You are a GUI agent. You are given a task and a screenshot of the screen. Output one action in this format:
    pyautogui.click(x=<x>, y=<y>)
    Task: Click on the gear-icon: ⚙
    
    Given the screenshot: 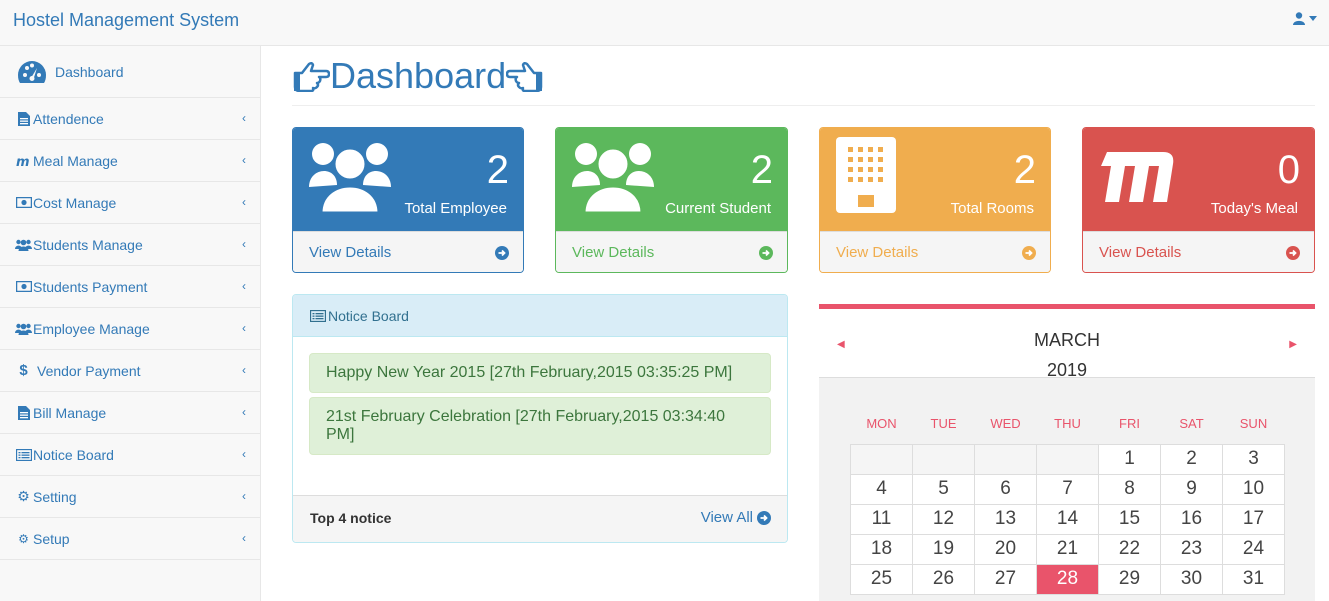 What is the action you would take?
    pyautogui.click(x=23, y=496)
    